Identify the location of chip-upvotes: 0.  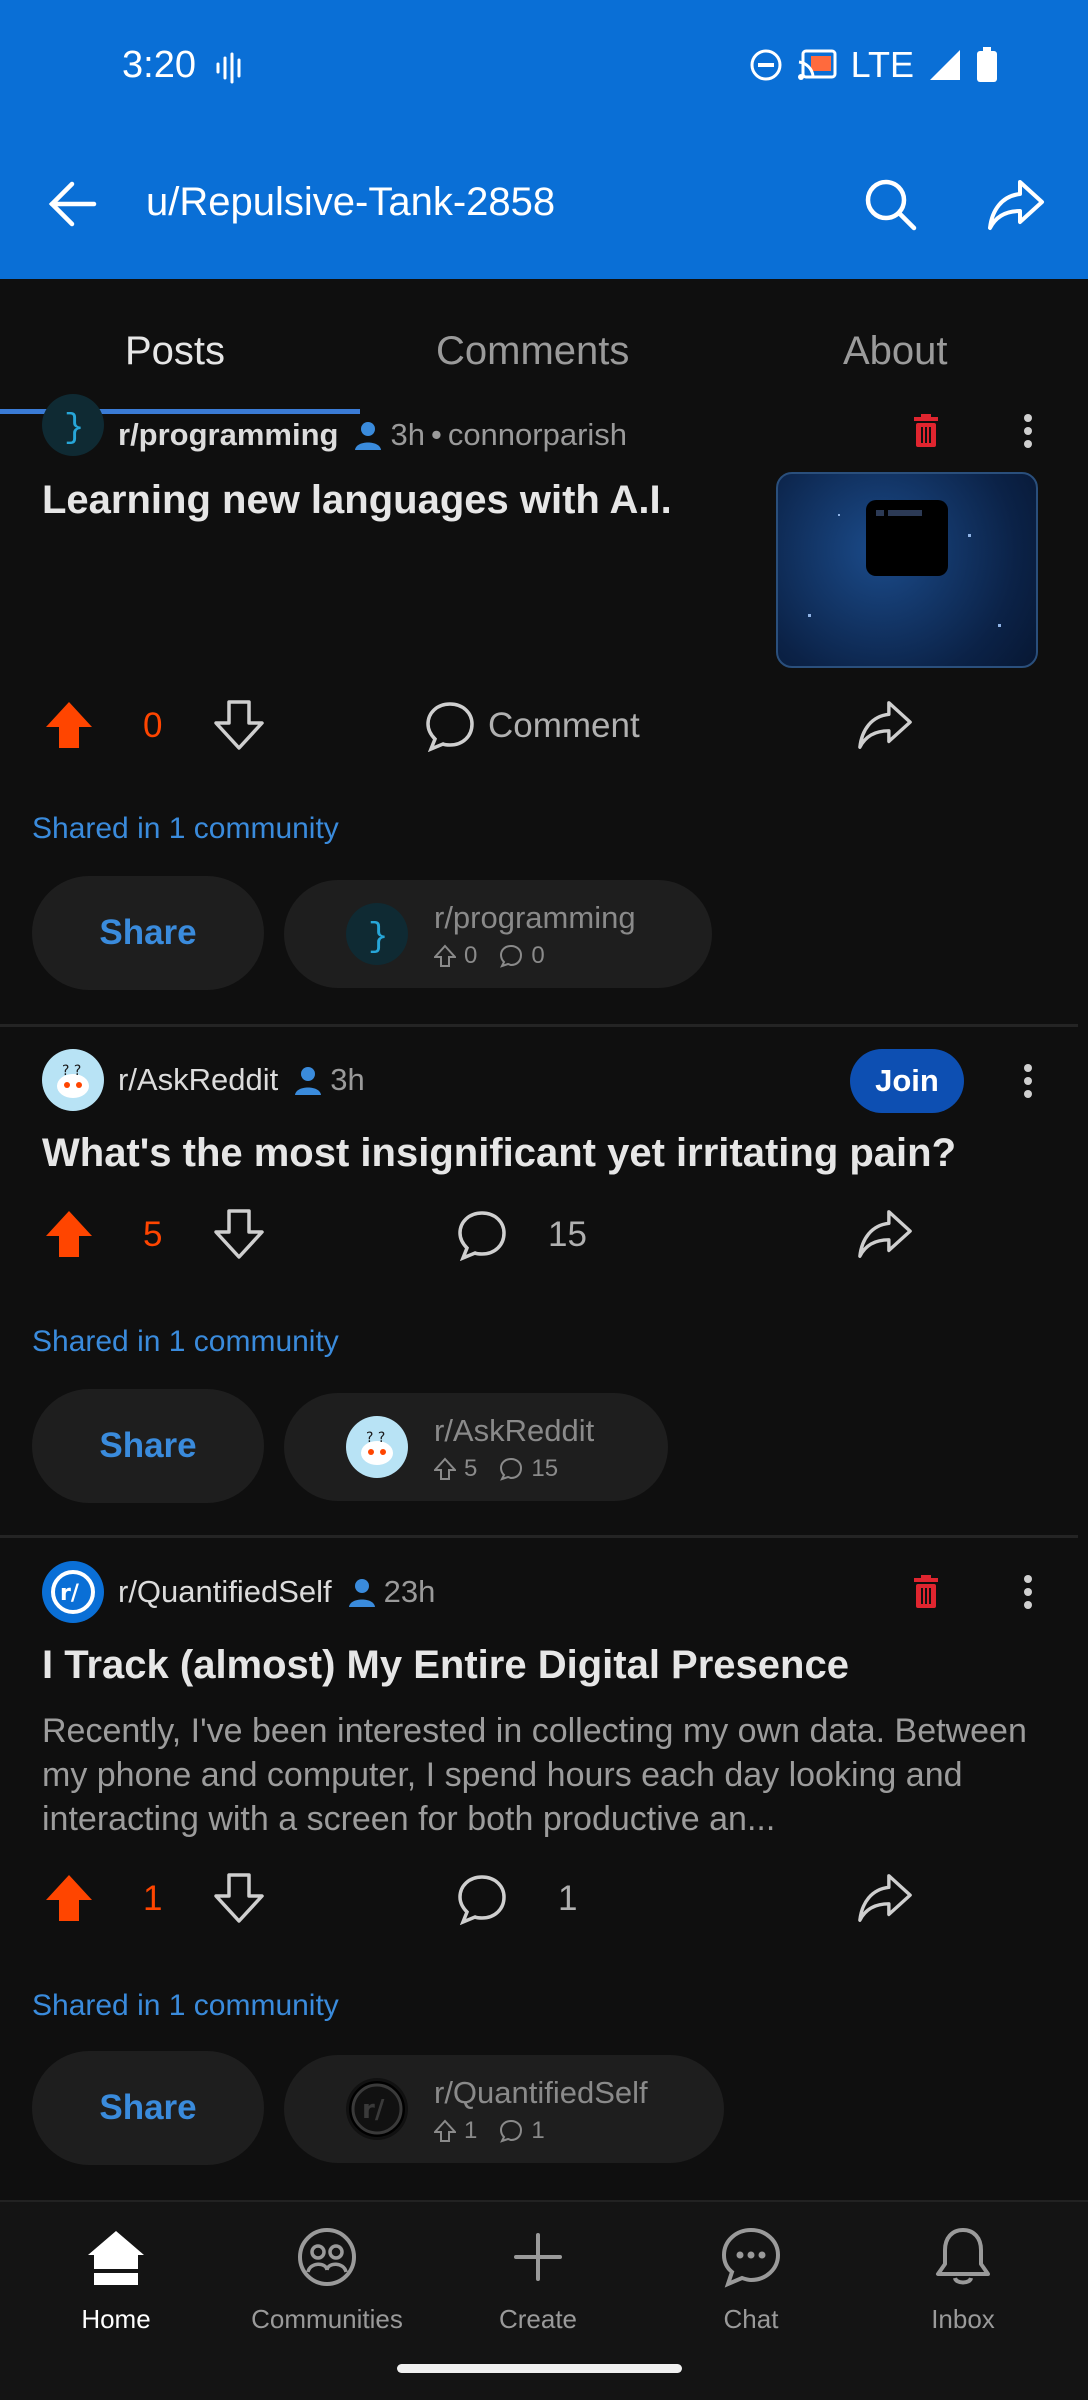
(471, 955).